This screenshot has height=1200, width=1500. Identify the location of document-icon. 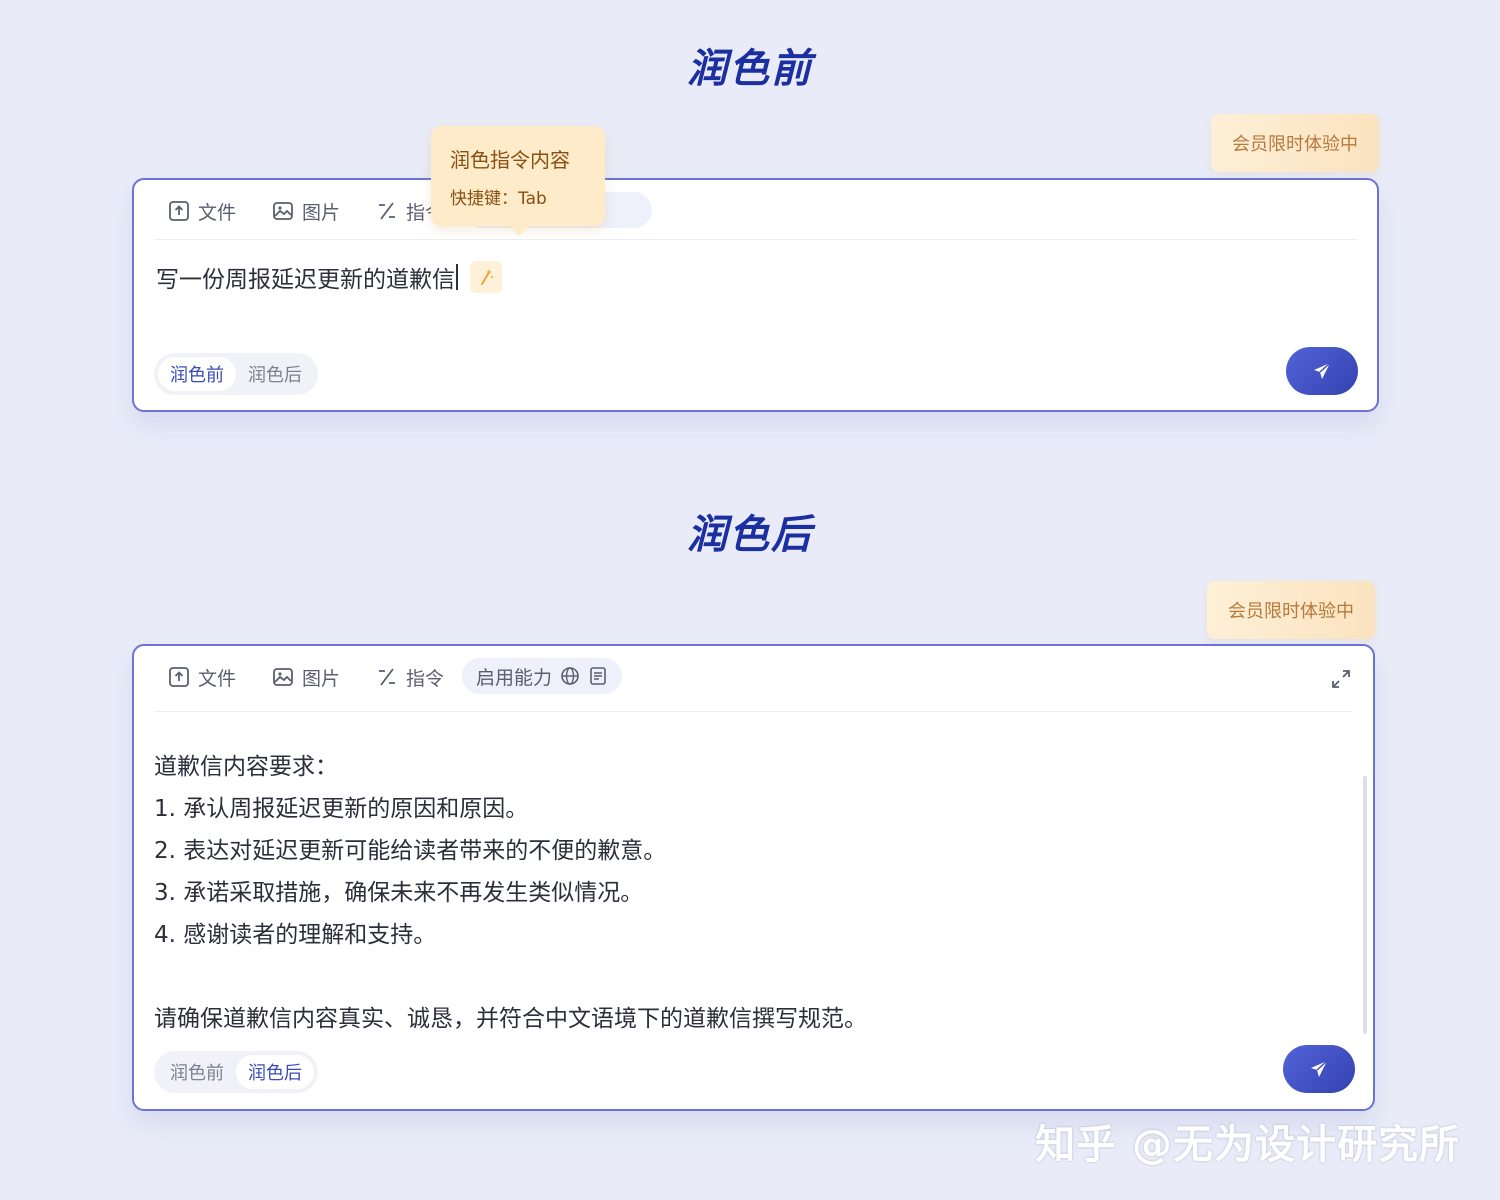
(598, 676).